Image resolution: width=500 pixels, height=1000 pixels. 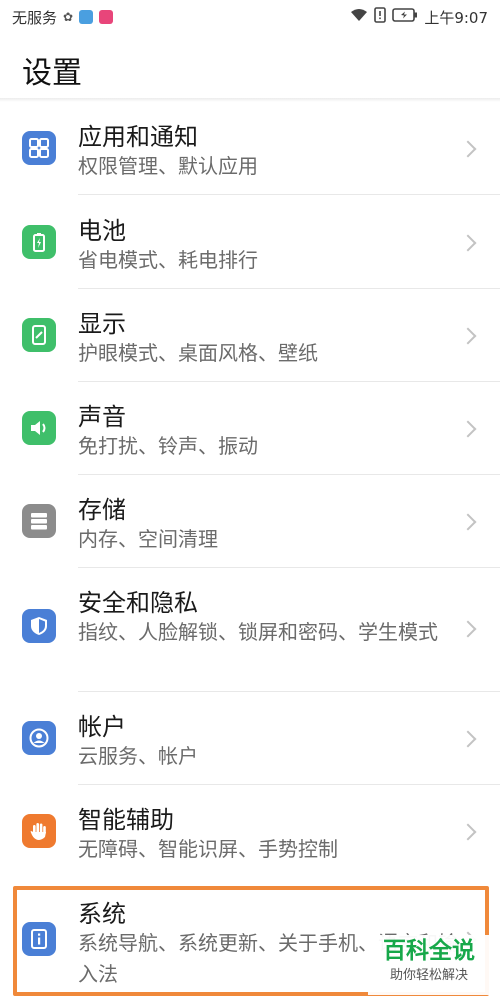 What do you see at coordinates (52, 73) in the screenshot?
I see `page-title: 设置` at bounding box center [52, 73].